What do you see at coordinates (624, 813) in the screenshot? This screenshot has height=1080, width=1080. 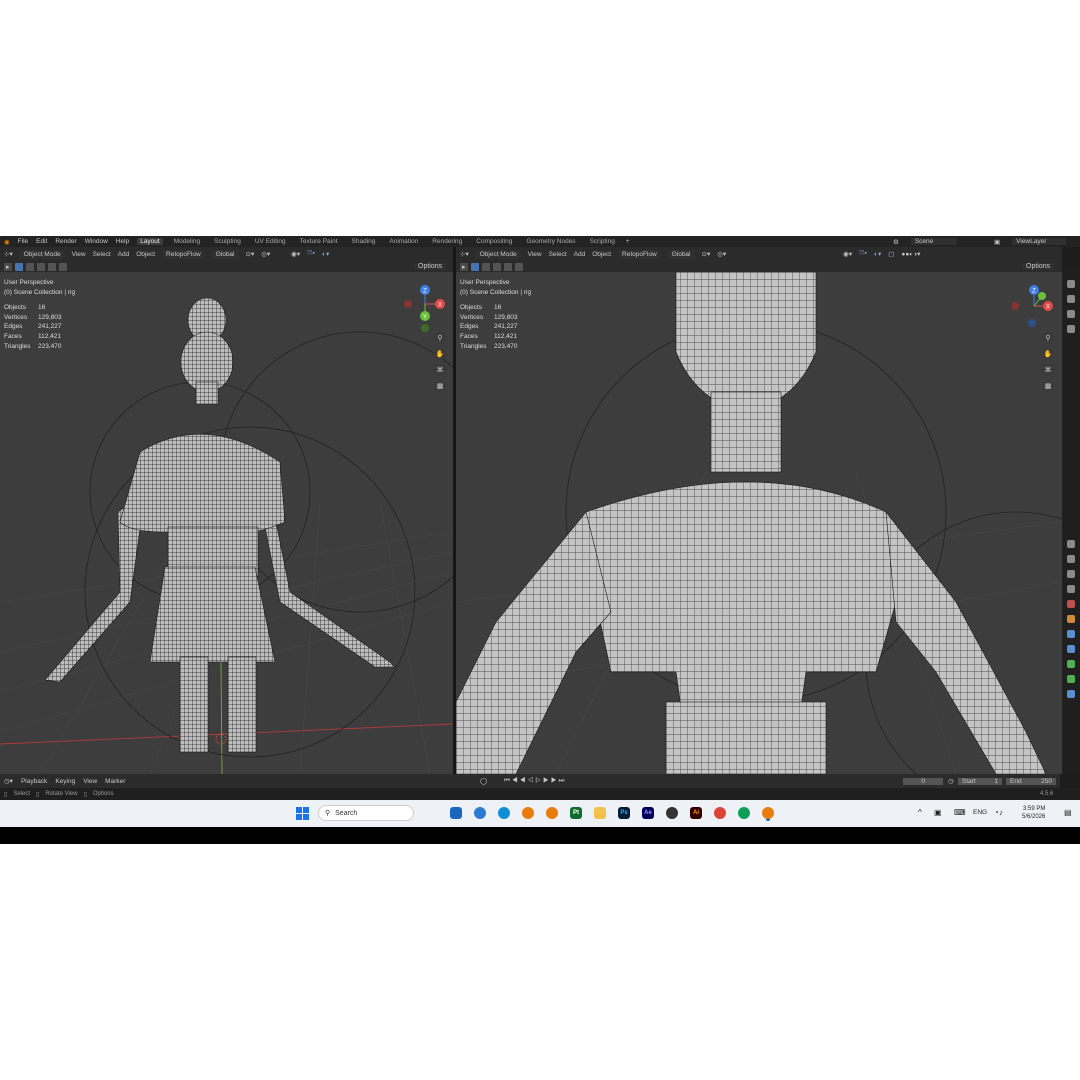 I see `photoshop-icon: Ps` at bounding box center [624, 813].